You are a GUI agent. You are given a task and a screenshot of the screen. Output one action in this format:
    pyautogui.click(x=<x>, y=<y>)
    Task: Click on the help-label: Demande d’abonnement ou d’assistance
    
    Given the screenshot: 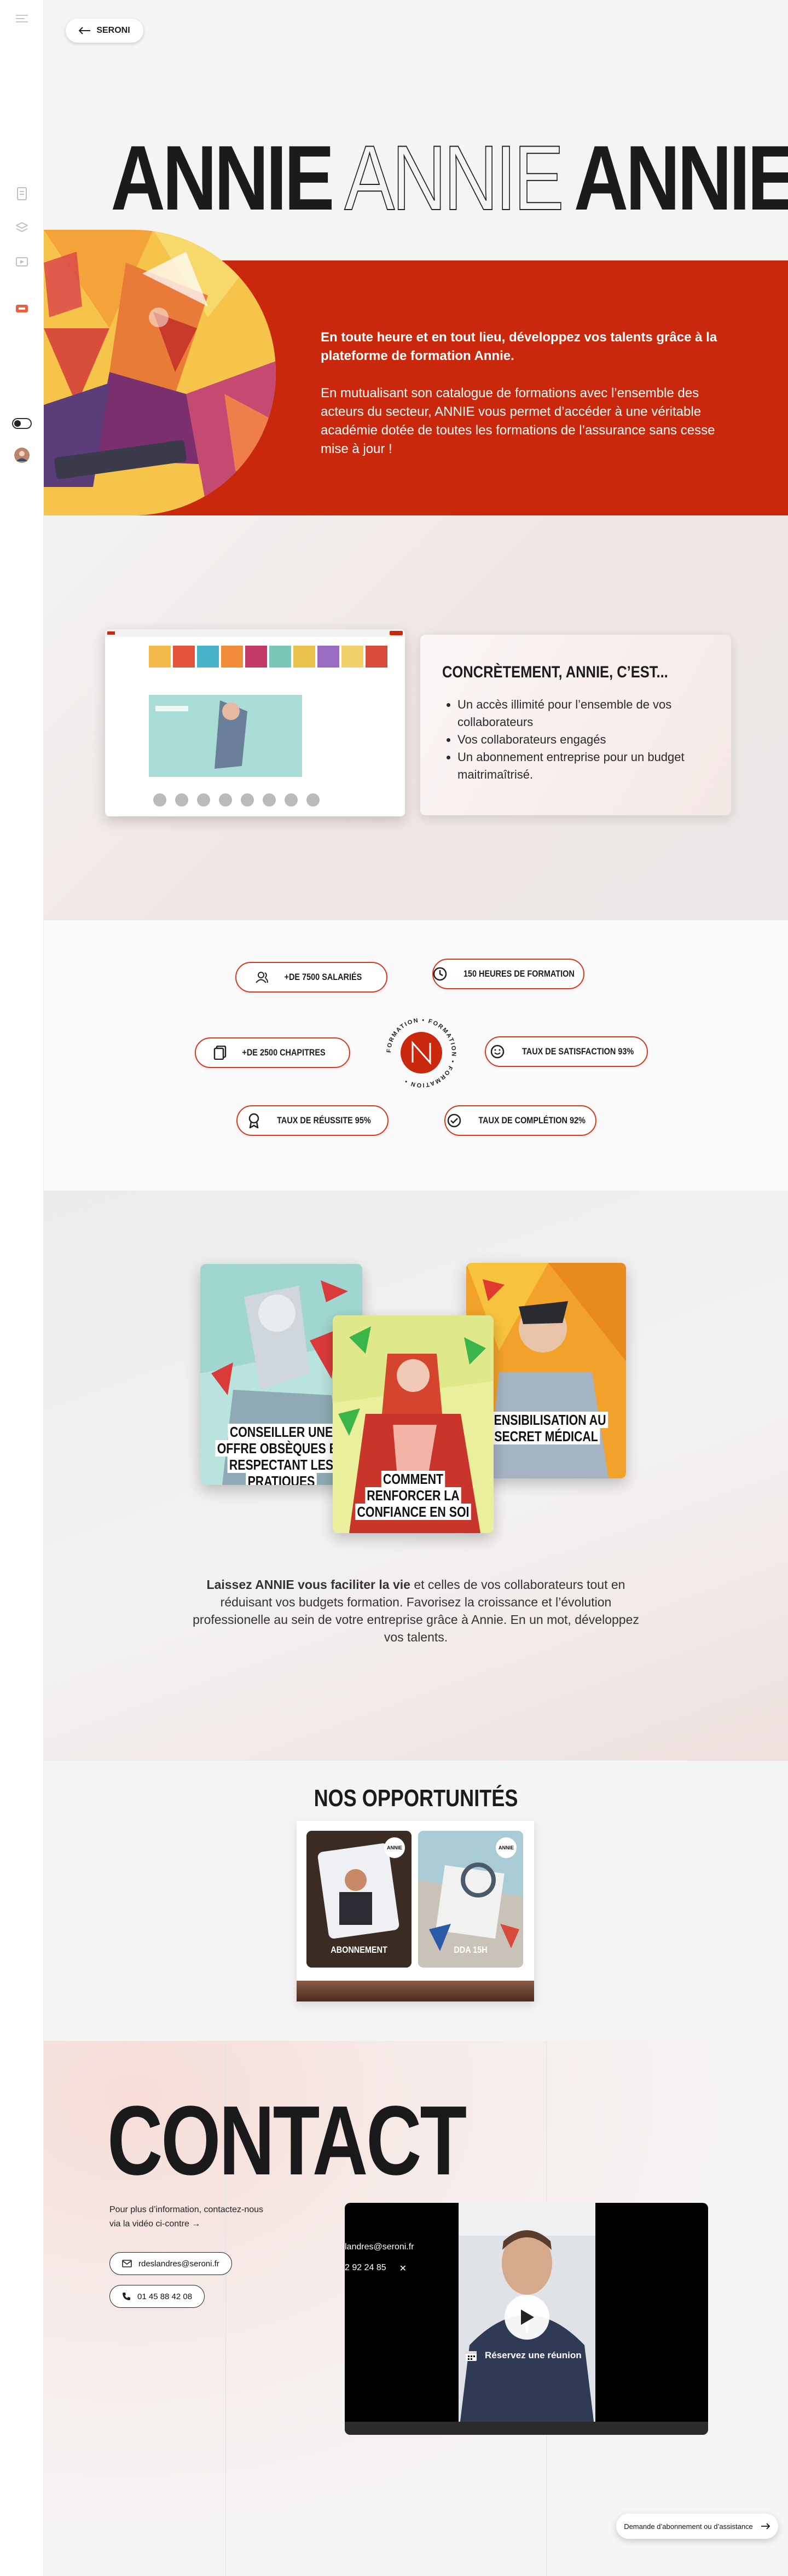 What is the action you would take?
    pyautogui.click(x=688, y=2526)
    